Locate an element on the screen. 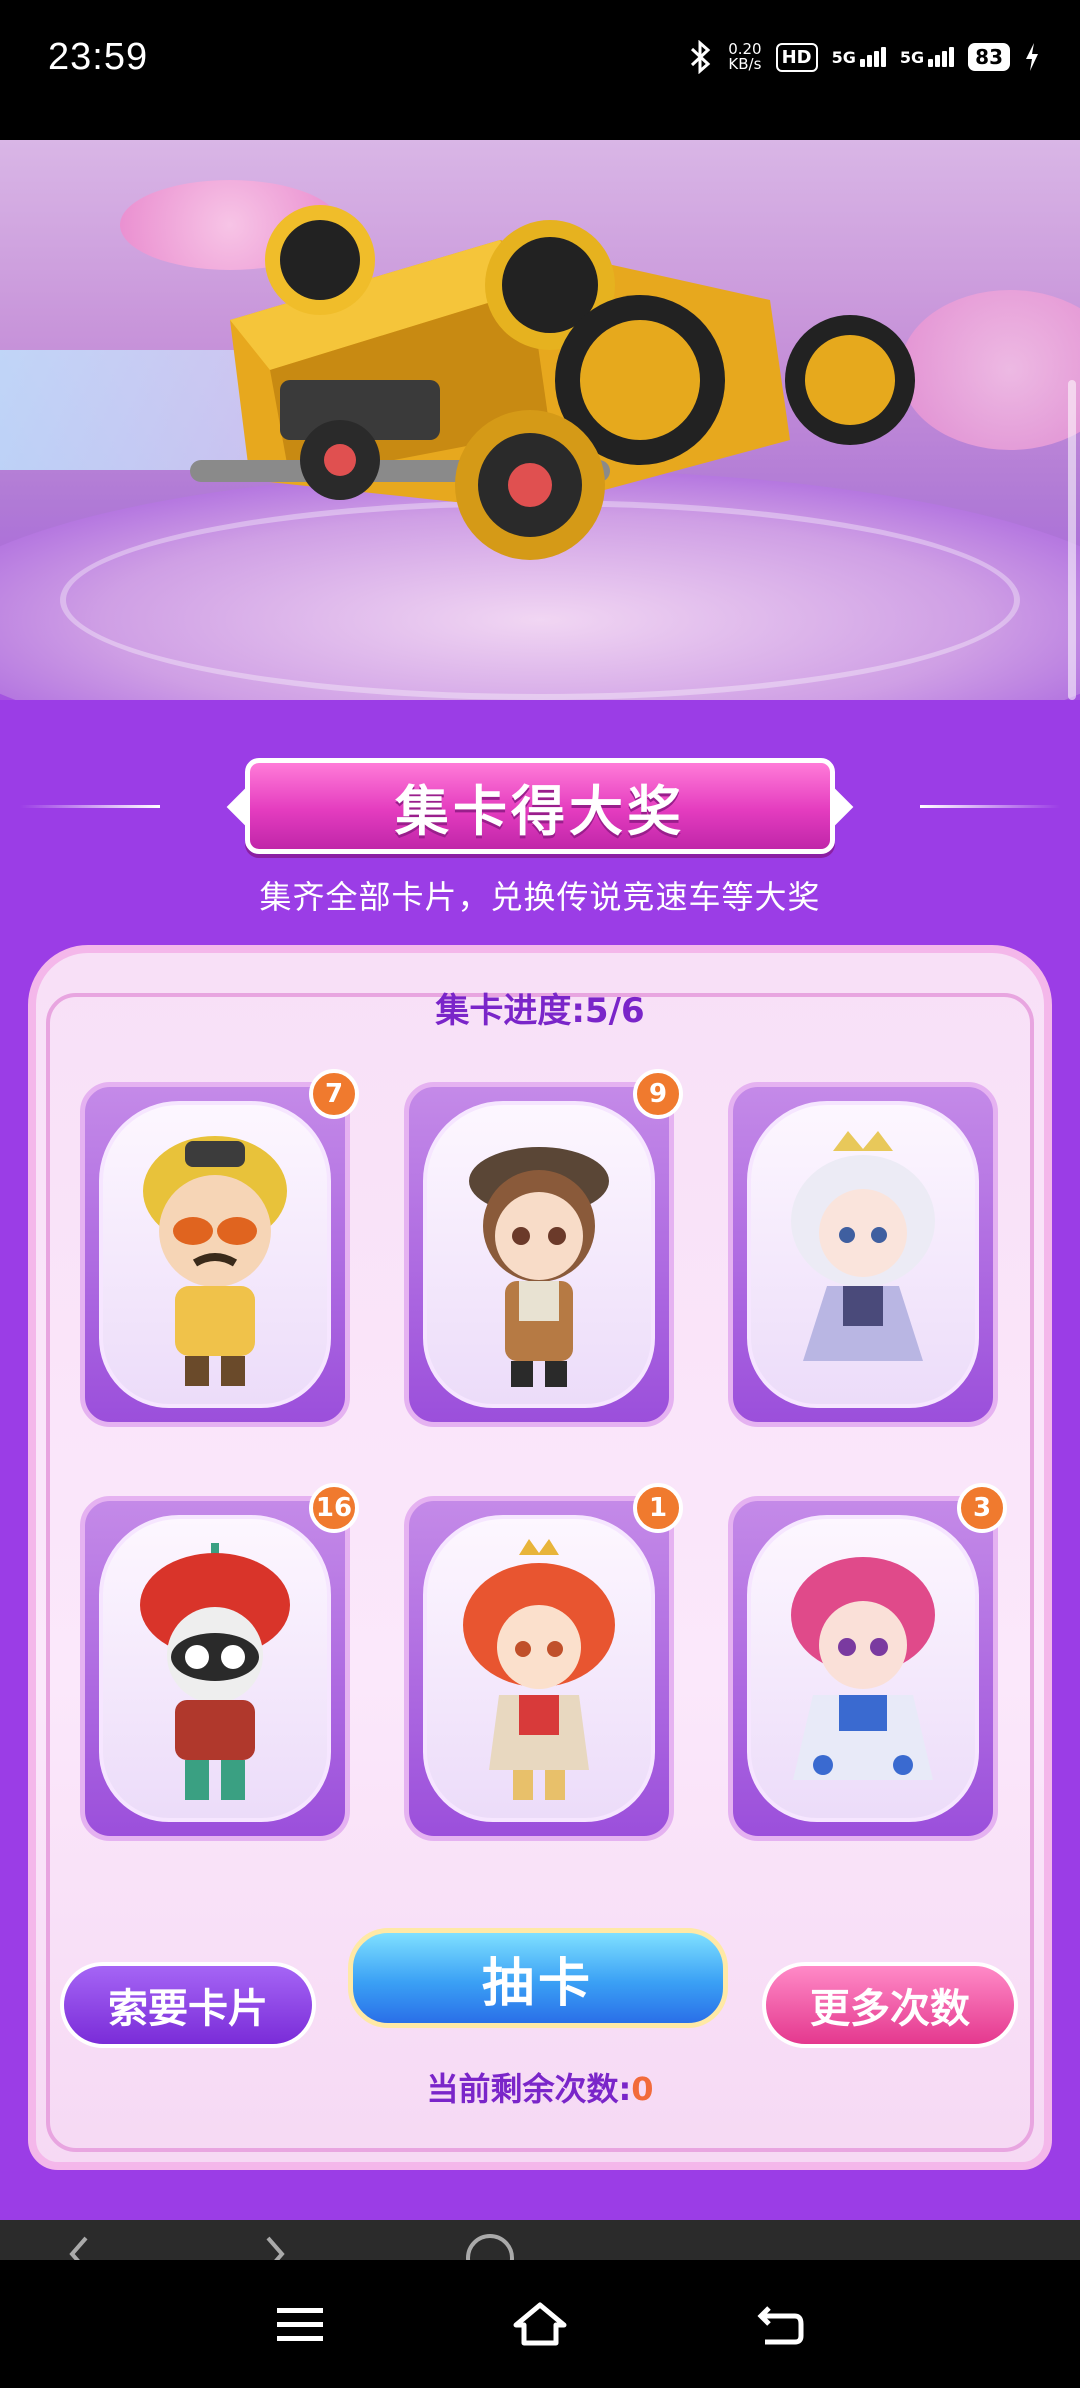  remaining-label: 当前剩余次数: is located at coordinates (529, 2089).